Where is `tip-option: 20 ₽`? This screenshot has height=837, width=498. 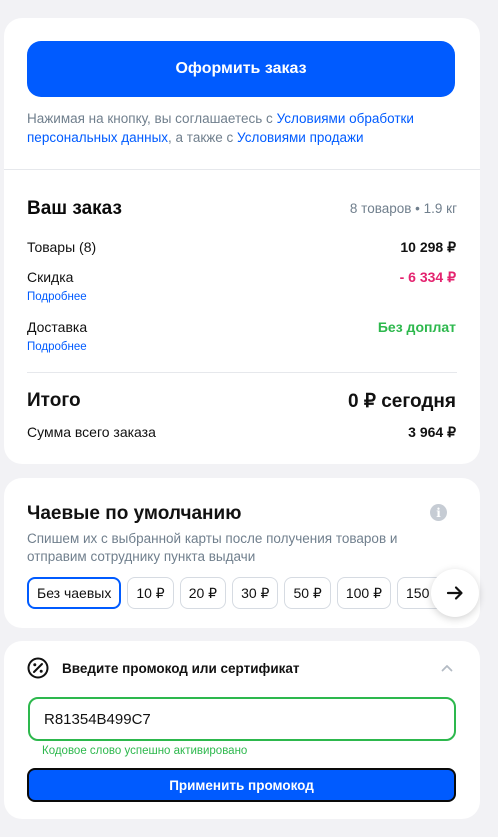
tip-option: 20 ₽ is located at coordinates (203, 593).